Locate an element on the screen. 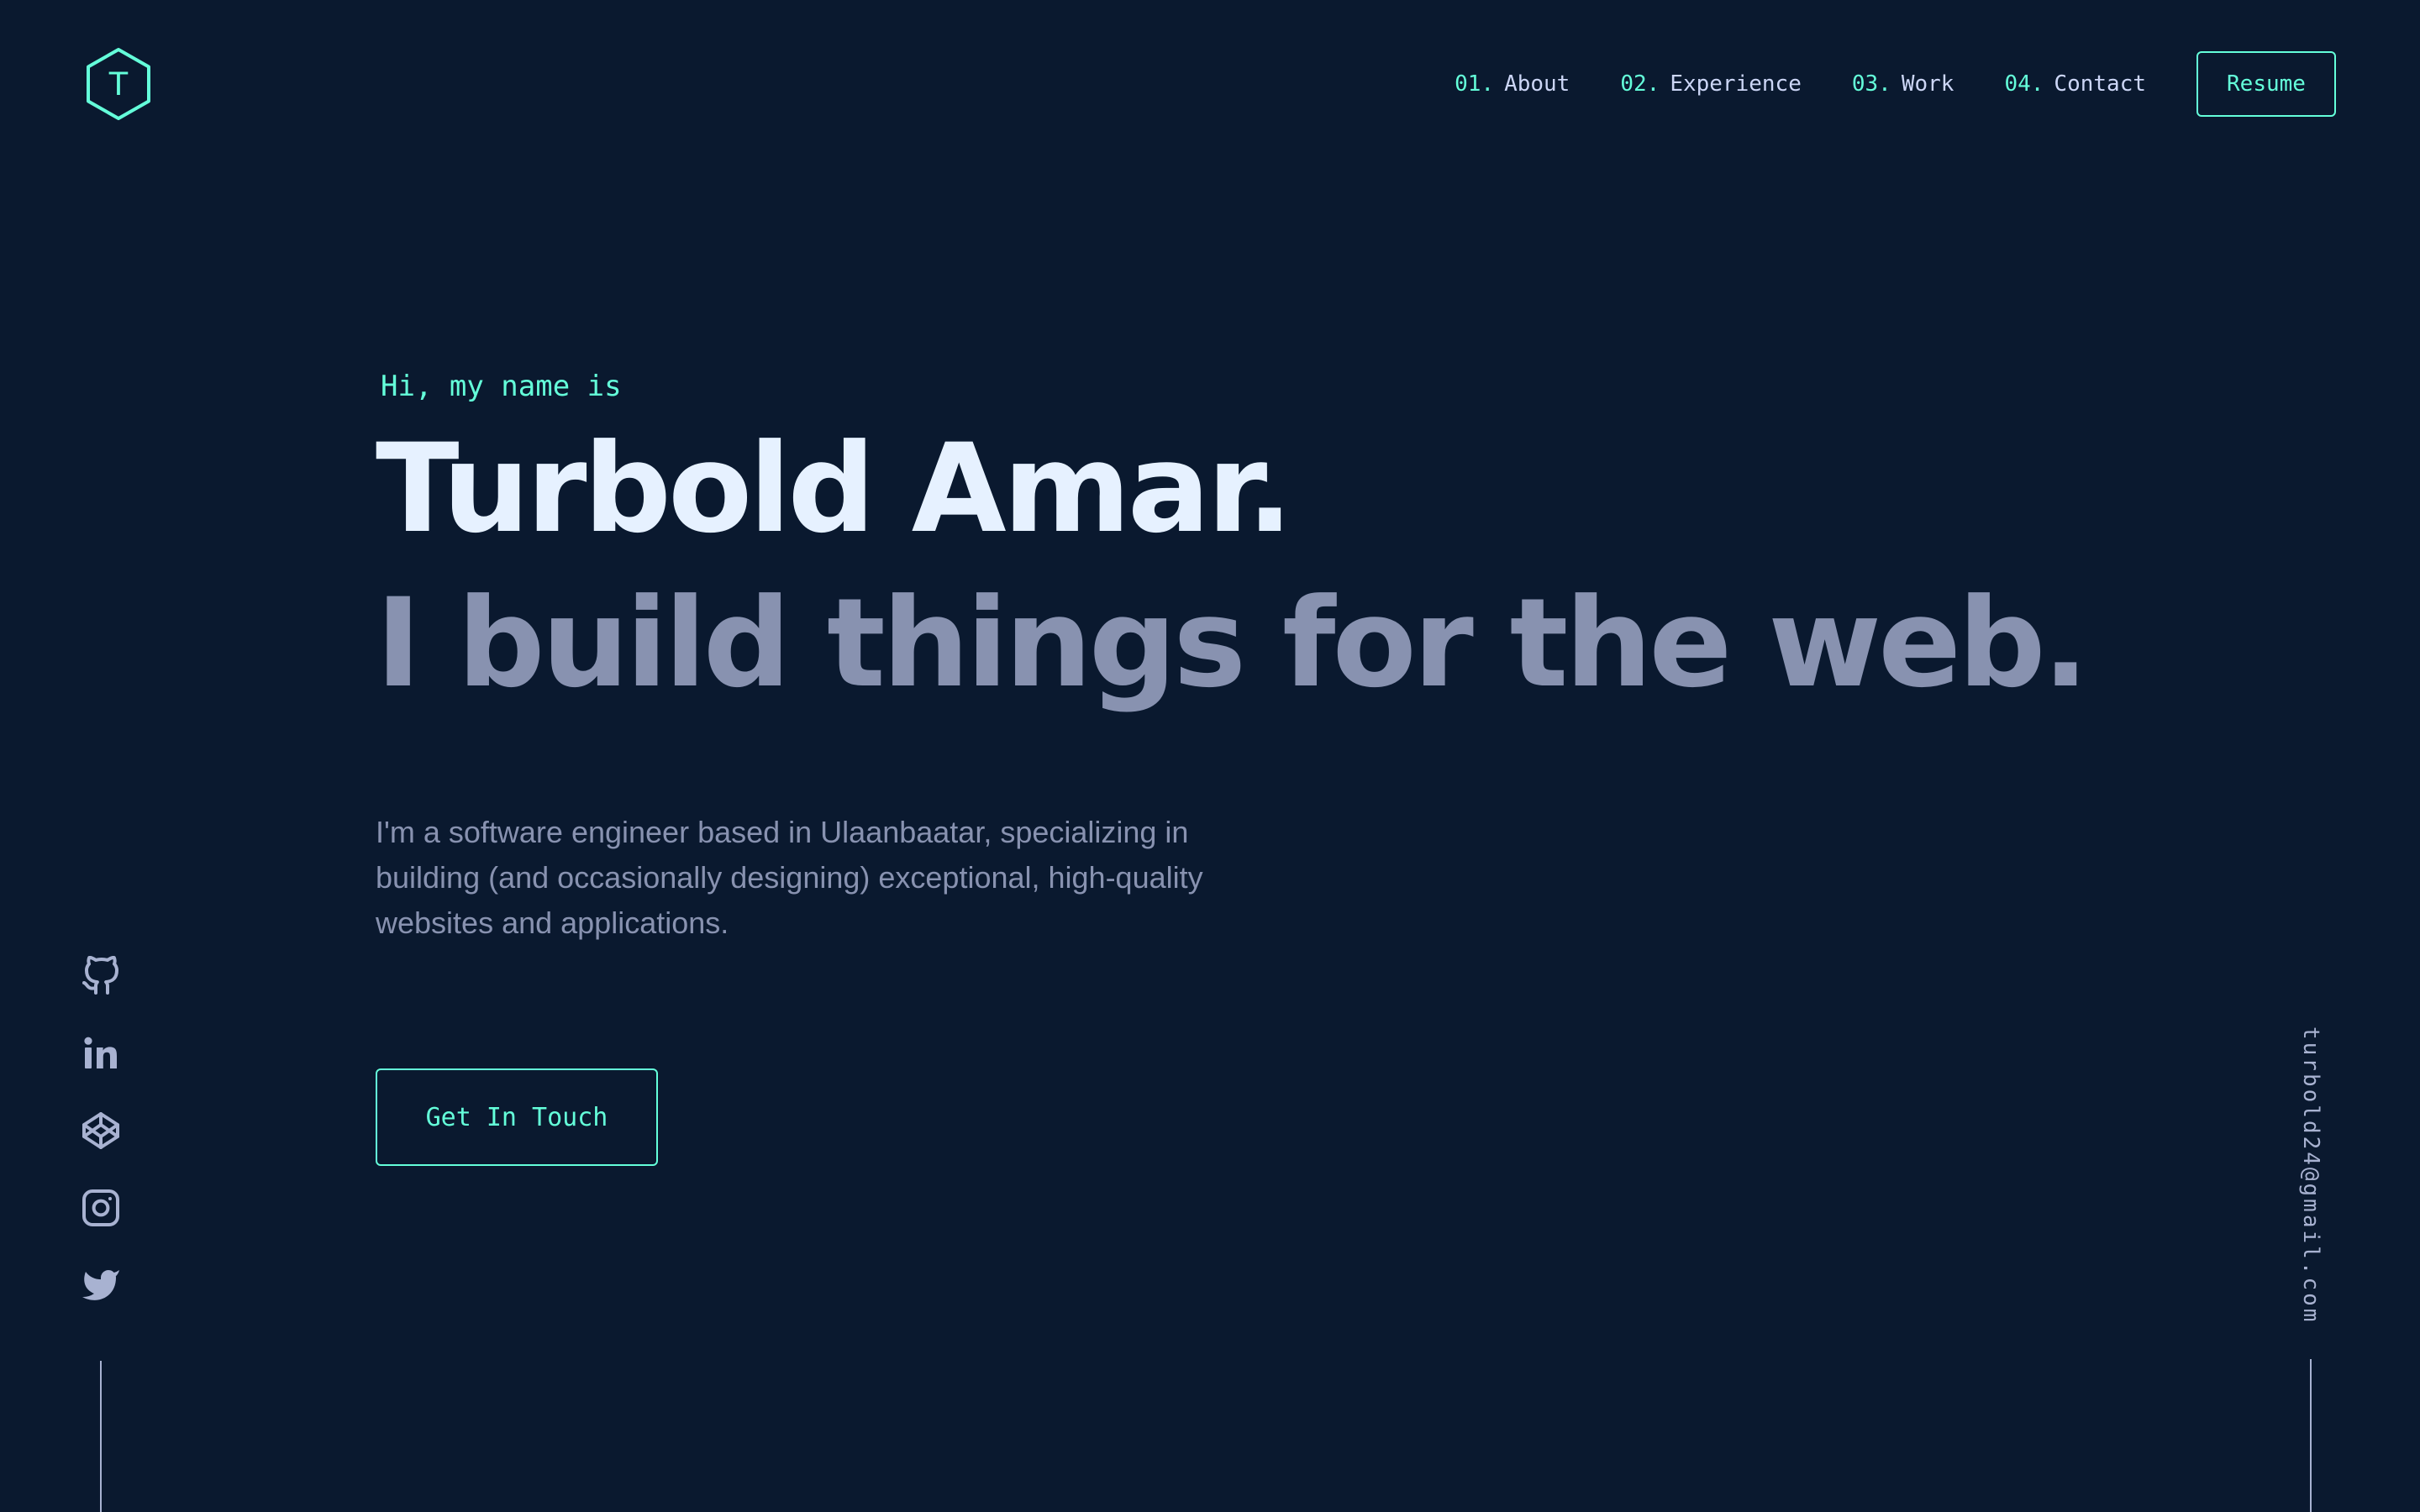  nav-label: About is located at coordinates (1537, 84).